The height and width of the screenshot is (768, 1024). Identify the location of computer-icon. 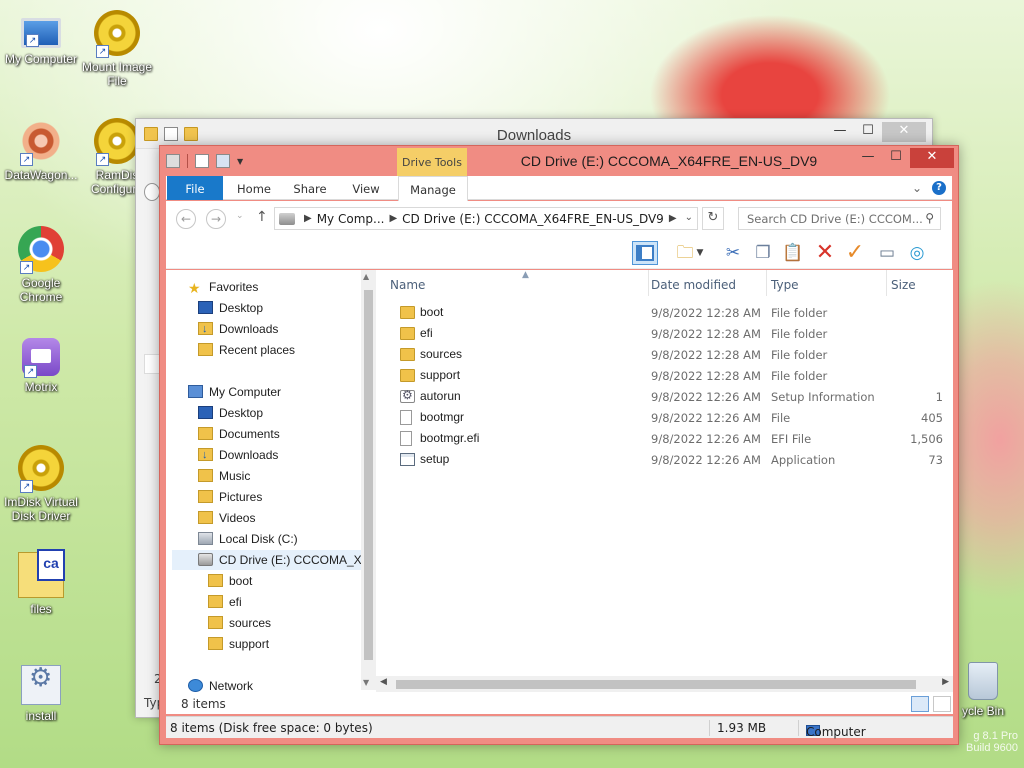
(195, 391).